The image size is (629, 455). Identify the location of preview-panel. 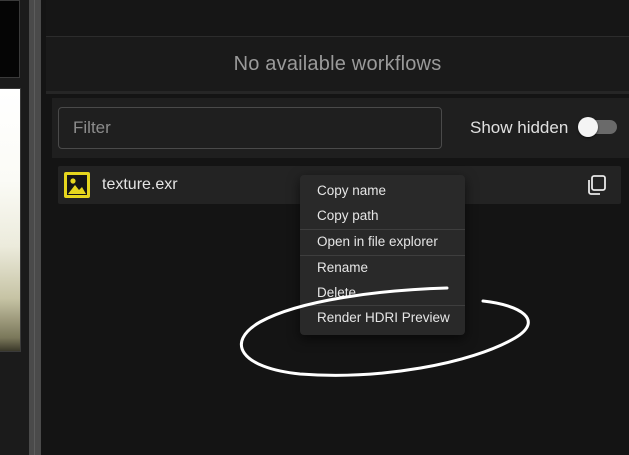
(15, 227).